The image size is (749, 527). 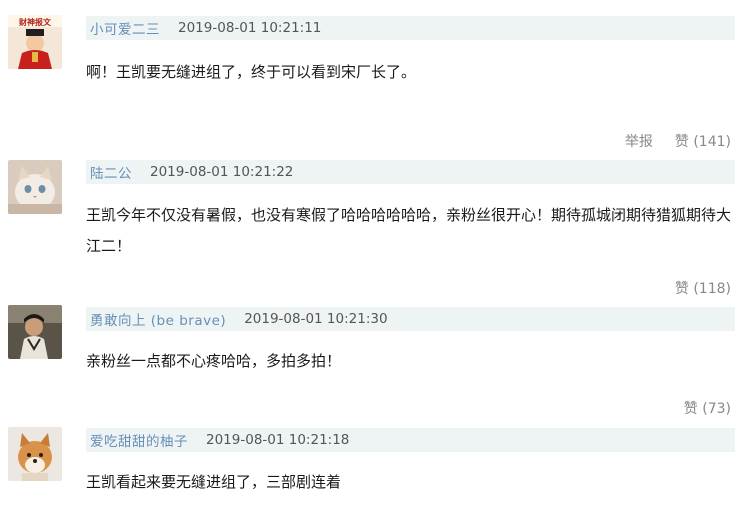 I want to click on comment-actions: 赞 (73), so click(x=707, y=408).